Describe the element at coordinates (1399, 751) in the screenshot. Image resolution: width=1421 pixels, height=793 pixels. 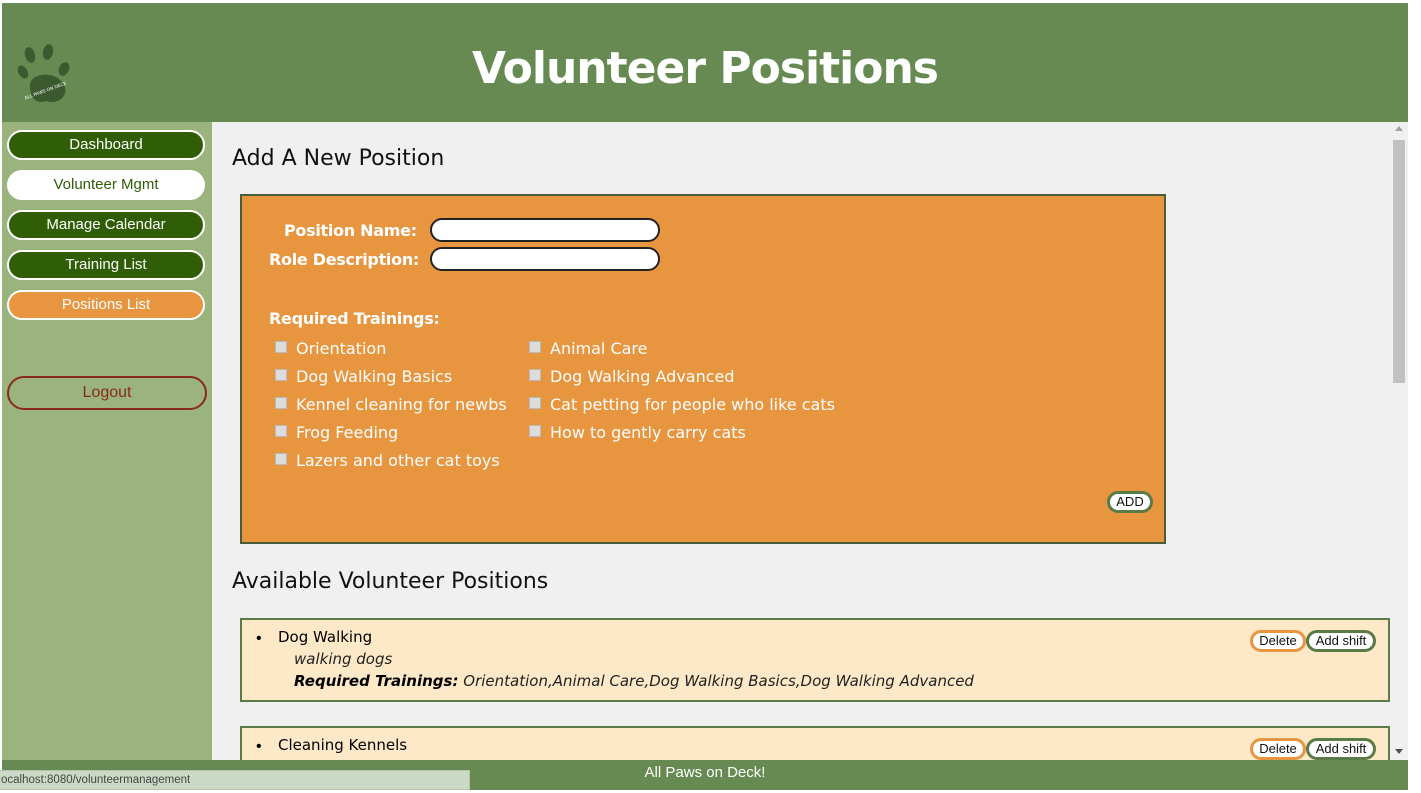
I see `scroll-down-arrow-icon` at that location.